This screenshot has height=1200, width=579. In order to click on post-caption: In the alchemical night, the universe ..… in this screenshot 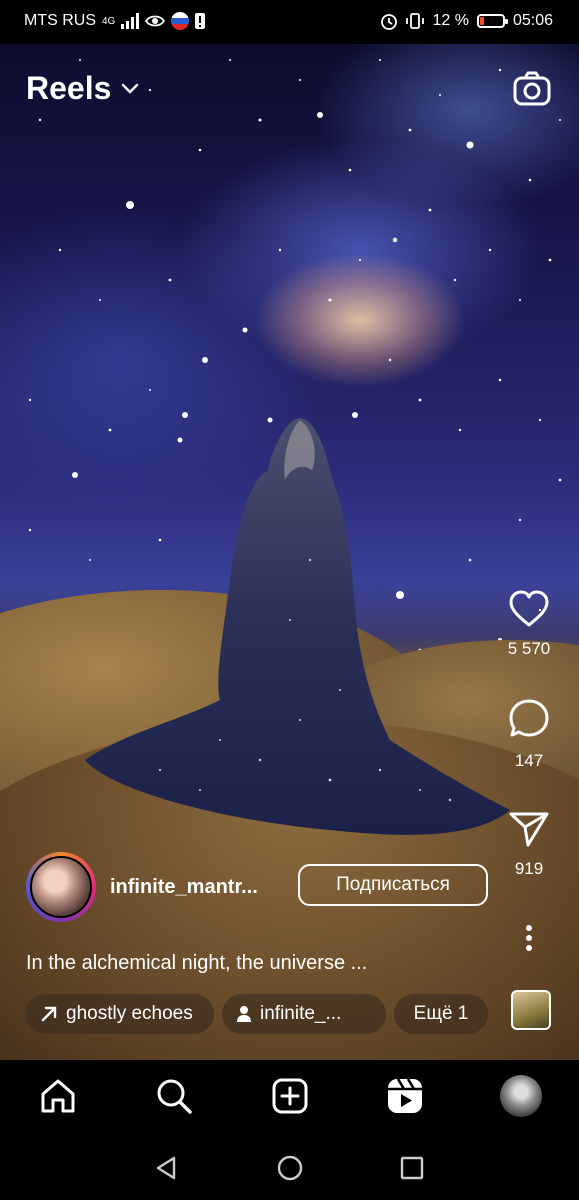, I will do `click(236, 963)`.